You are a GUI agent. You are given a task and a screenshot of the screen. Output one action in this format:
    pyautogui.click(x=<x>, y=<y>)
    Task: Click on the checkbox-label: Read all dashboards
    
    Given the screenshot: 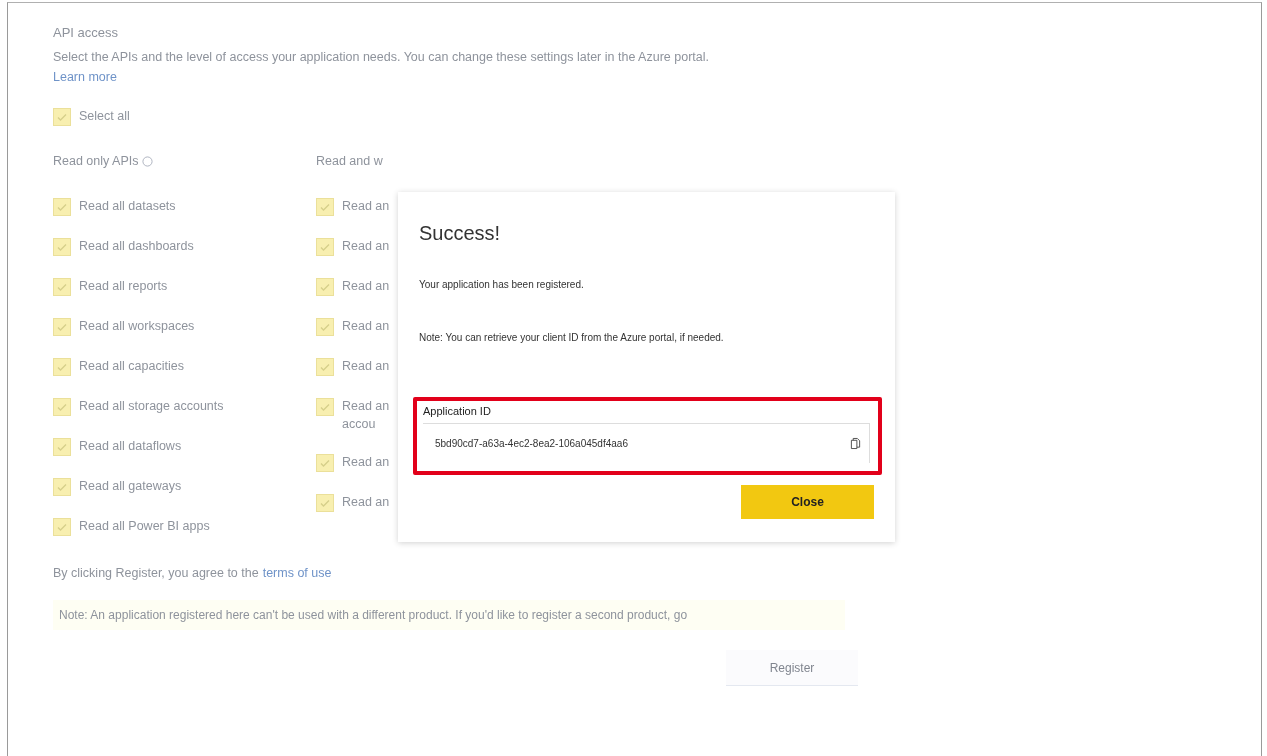 What is the action you would take?
    pyautogui.click(x=136, y=246)
    